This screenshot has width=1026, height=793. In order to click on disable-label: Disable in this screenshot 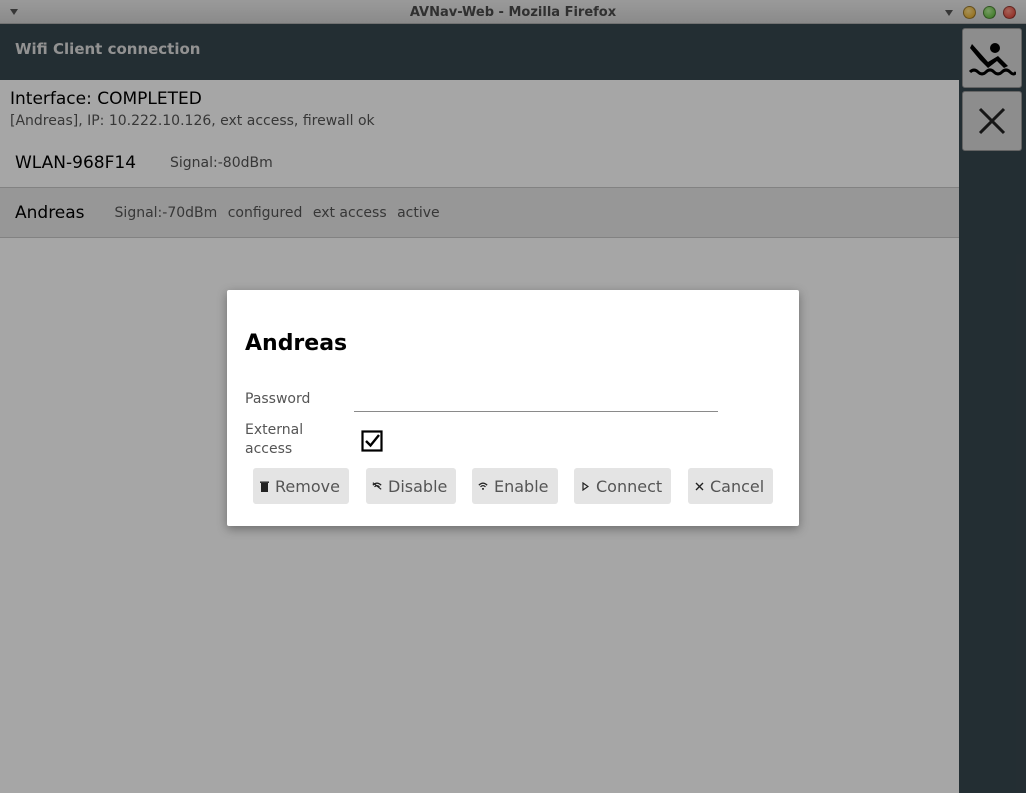, I will do `click(418, 486)`.